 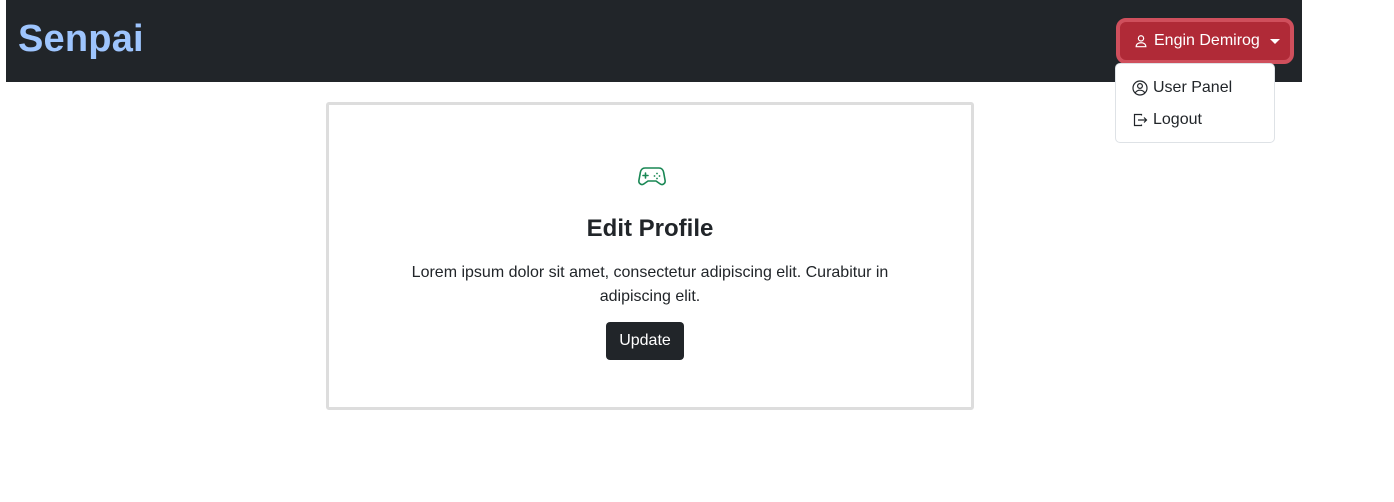 I want to click on logout-icon, so click(x=1140, y=120).